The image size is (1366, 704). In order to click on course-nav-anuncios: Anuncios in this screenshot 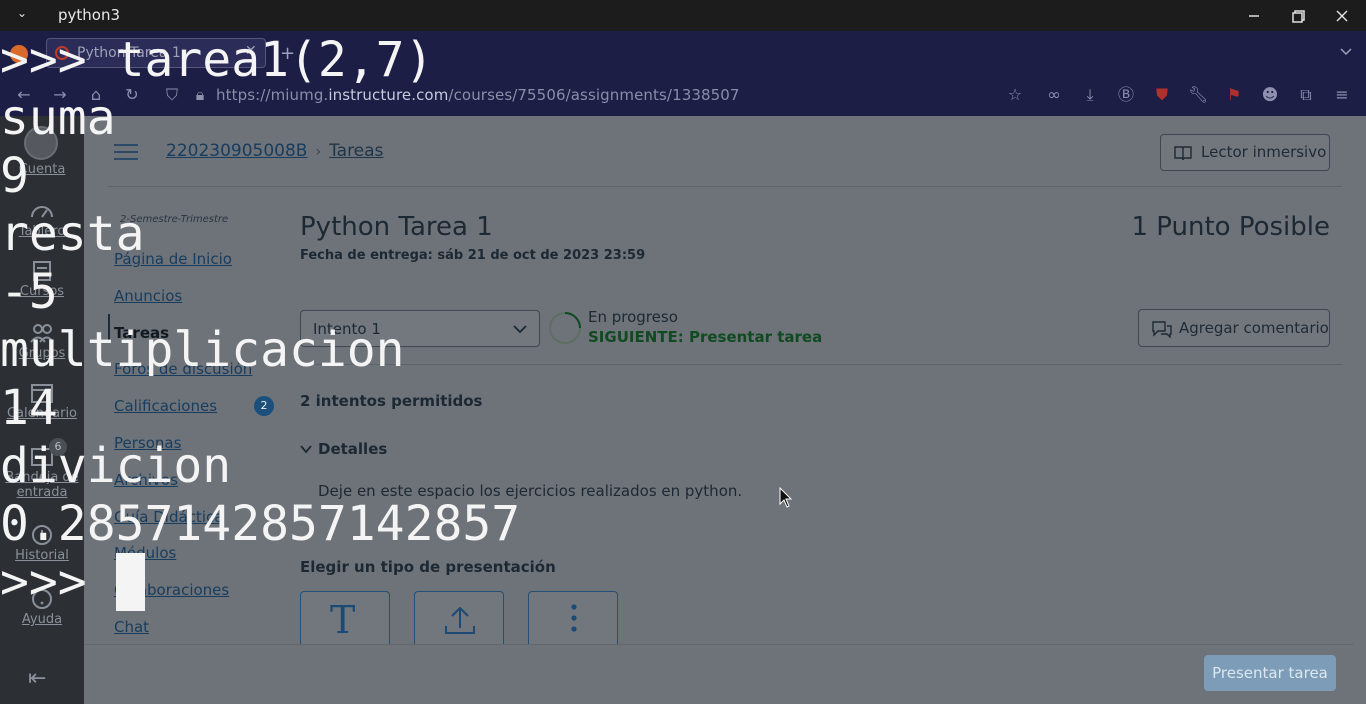, I will do `click(148, 296)`.